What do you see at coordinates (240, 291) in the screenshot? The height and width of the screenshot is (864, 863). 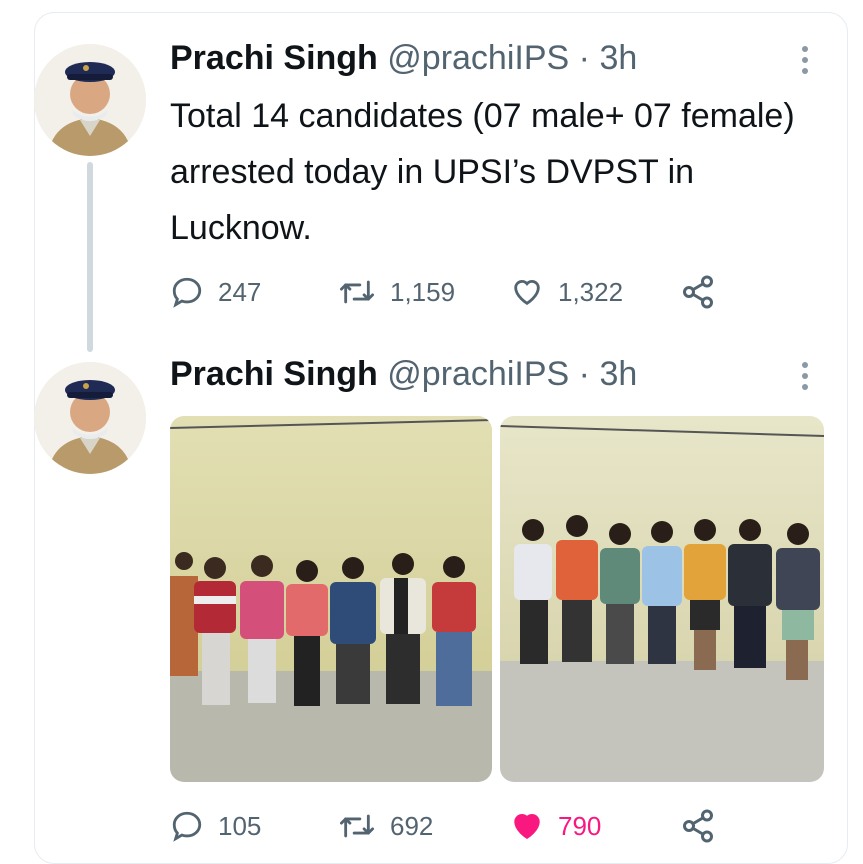 I see `reply-count: 247` at bounding box center [240, 291].